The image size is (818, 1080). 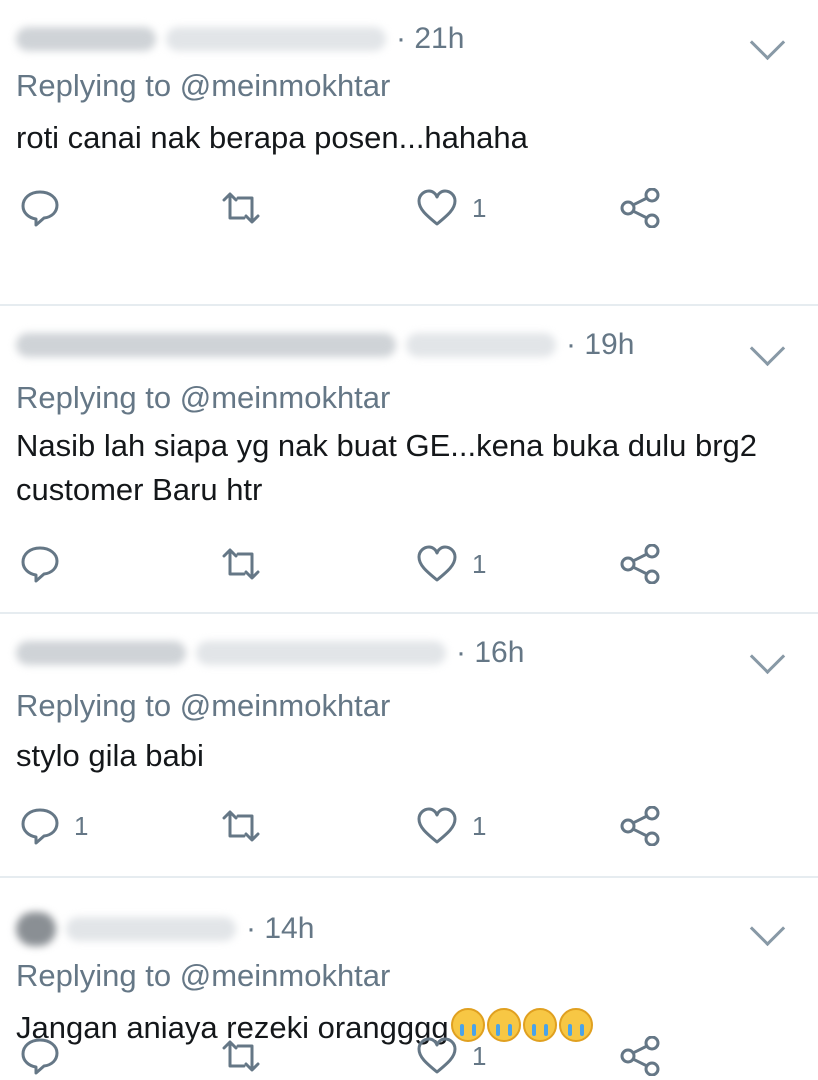 I want to click on timestamp: · 16h, so click(x=490, y=653).